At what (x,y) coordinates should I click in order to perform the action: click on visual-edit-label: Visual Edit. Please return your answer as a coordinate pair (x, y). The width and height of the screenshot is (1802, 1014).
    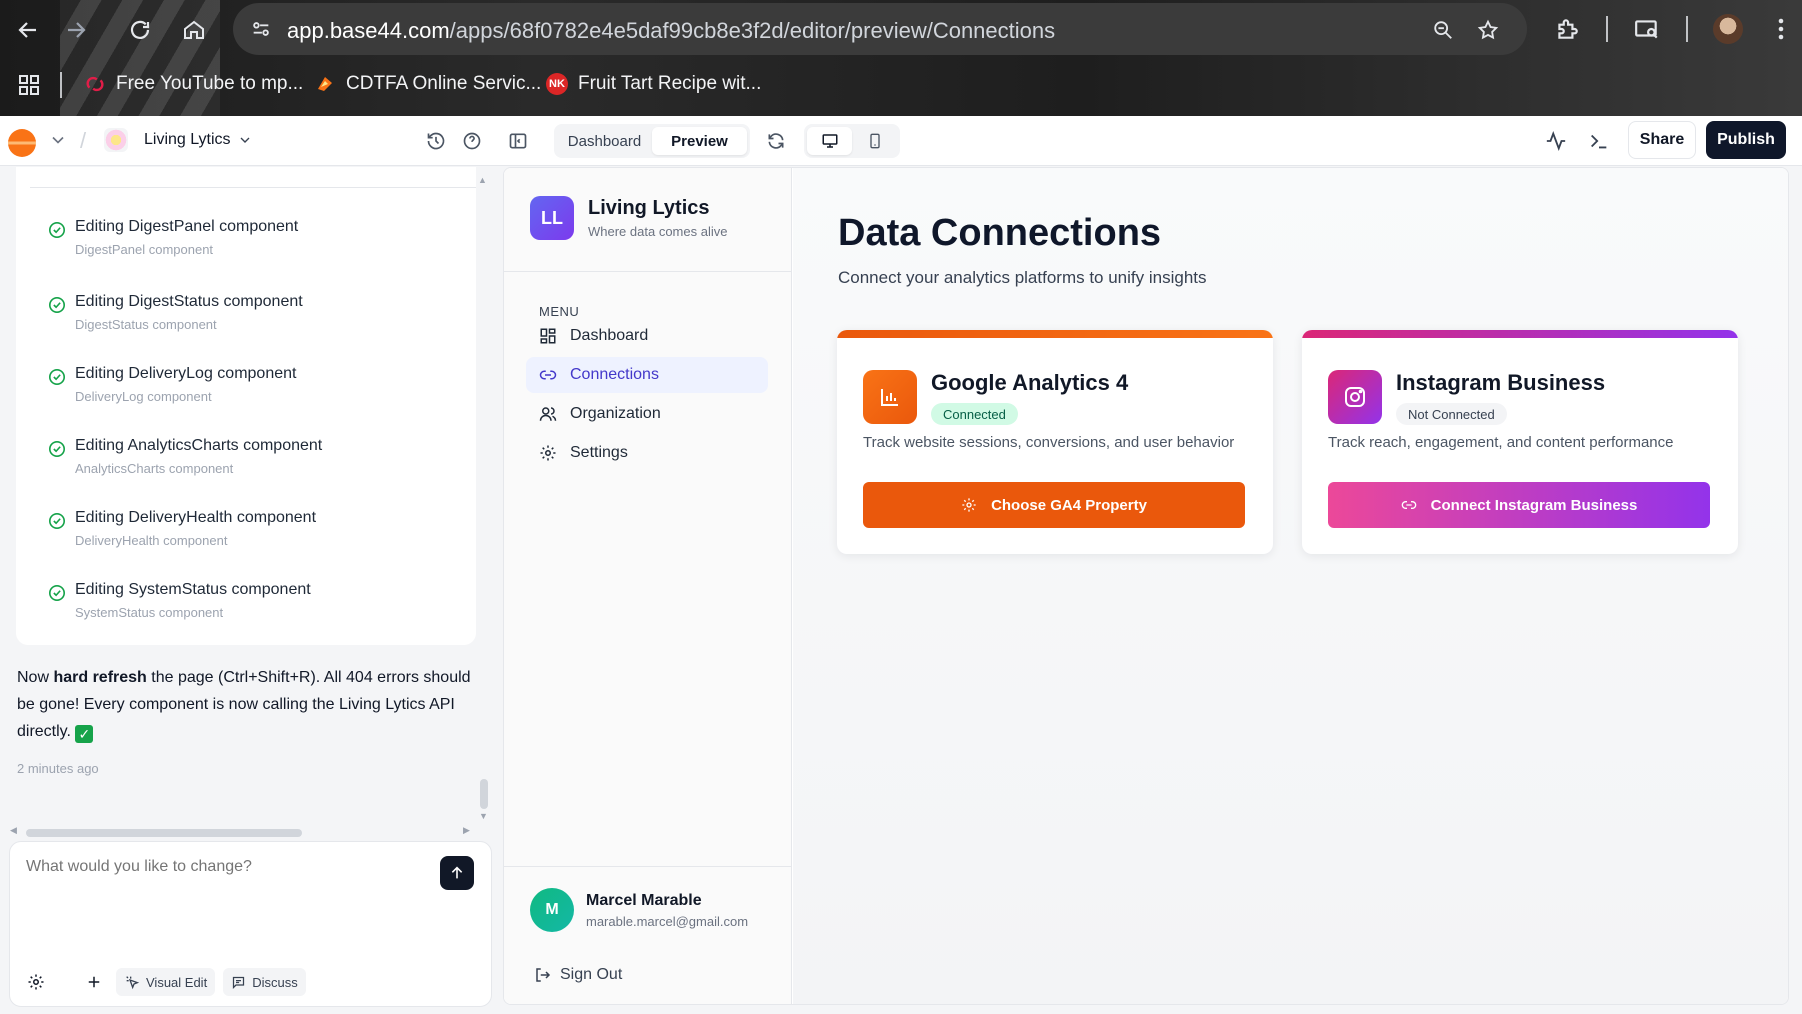
    Looking at the image, I should click on (177, 982).